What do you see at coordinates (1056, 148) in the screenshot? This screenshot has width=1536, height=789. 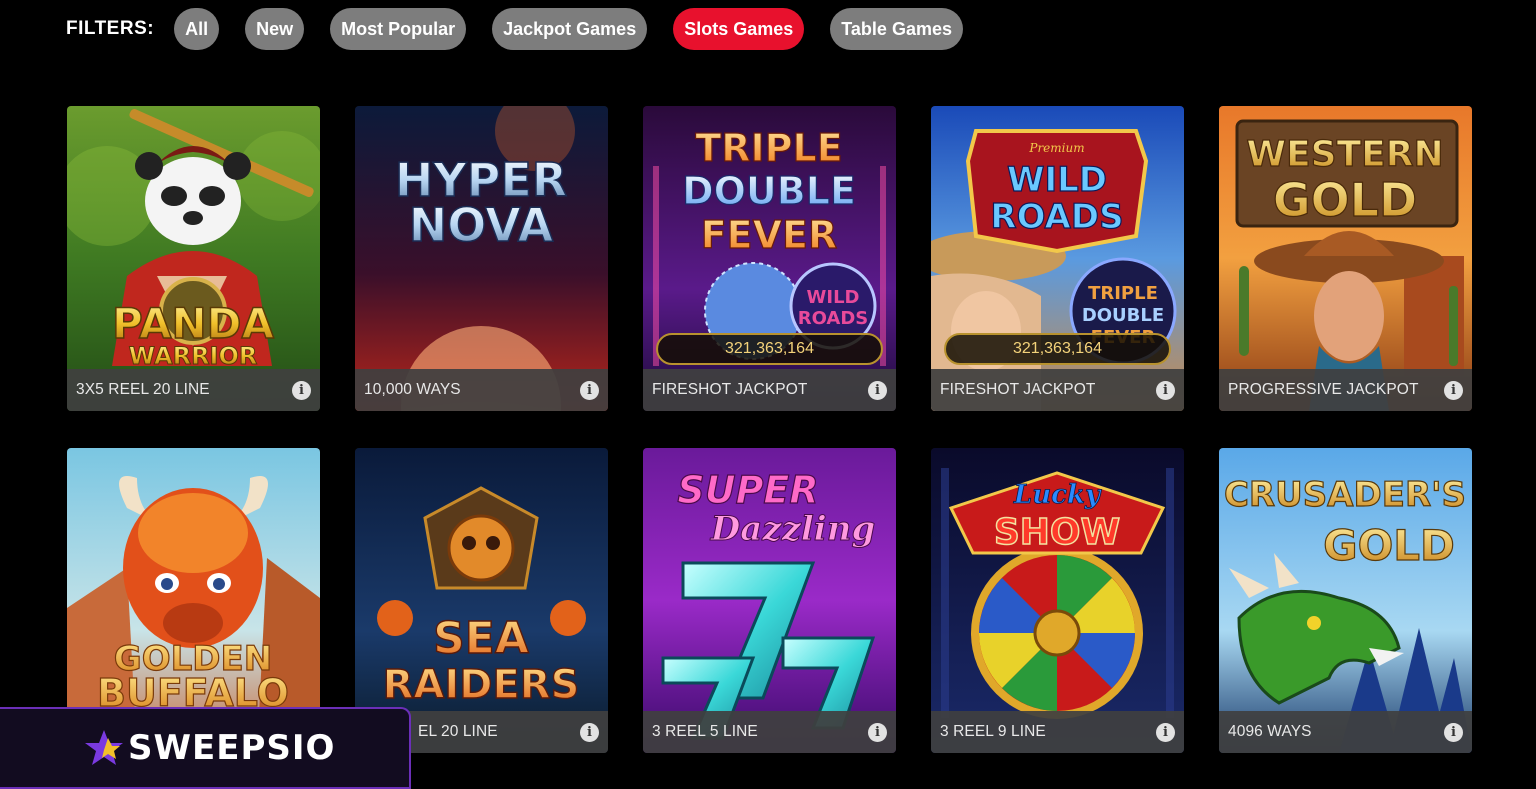 I see `game-title-premium: Premium` at bounding box center [1056, 148].